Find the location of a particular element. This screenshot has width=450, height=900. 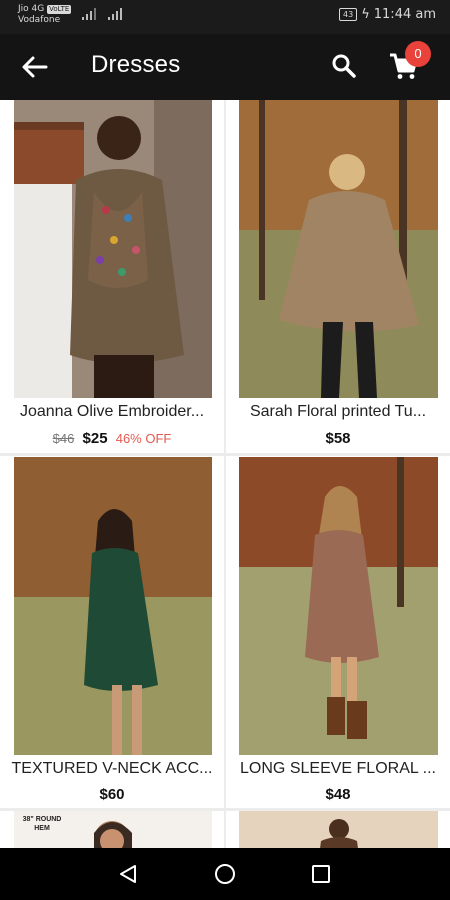

product-card is located at coordinates (338, 829).